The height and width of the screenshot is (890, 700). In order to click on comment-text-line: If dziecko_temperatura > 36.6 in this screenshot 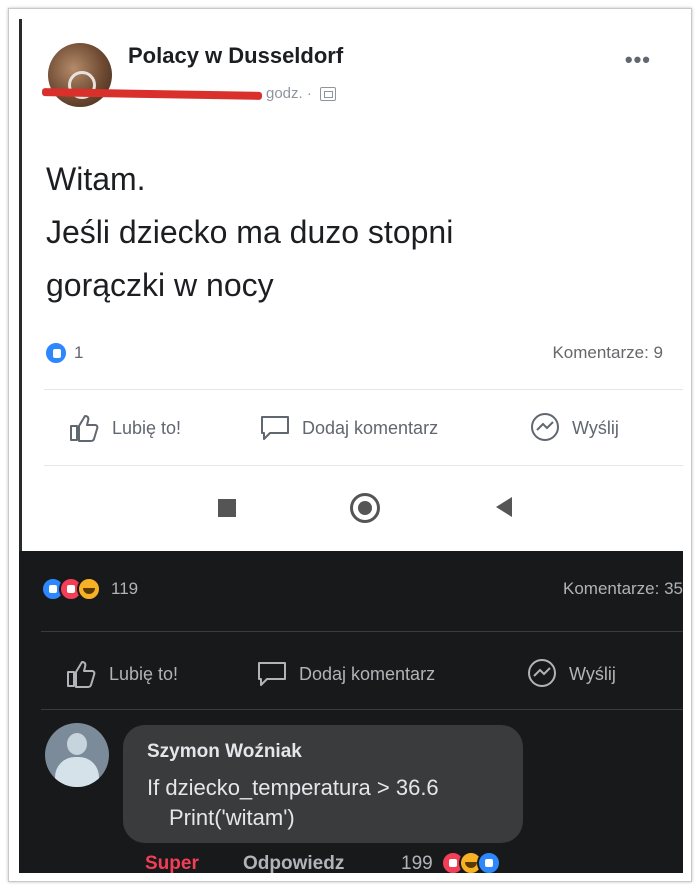, I will do `click(293, 787)`.